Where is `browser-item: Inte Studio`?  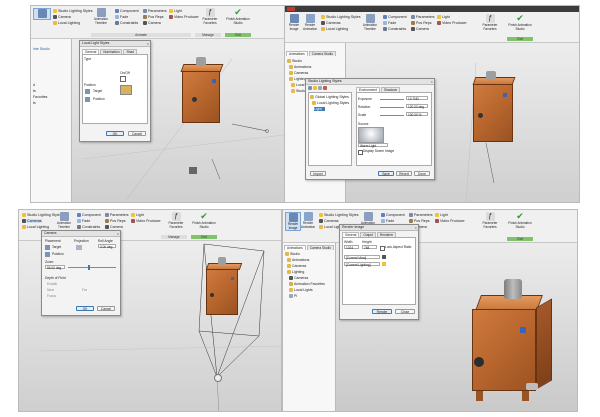 browser-item: Inte Studio is located at coordinates (41, 49).